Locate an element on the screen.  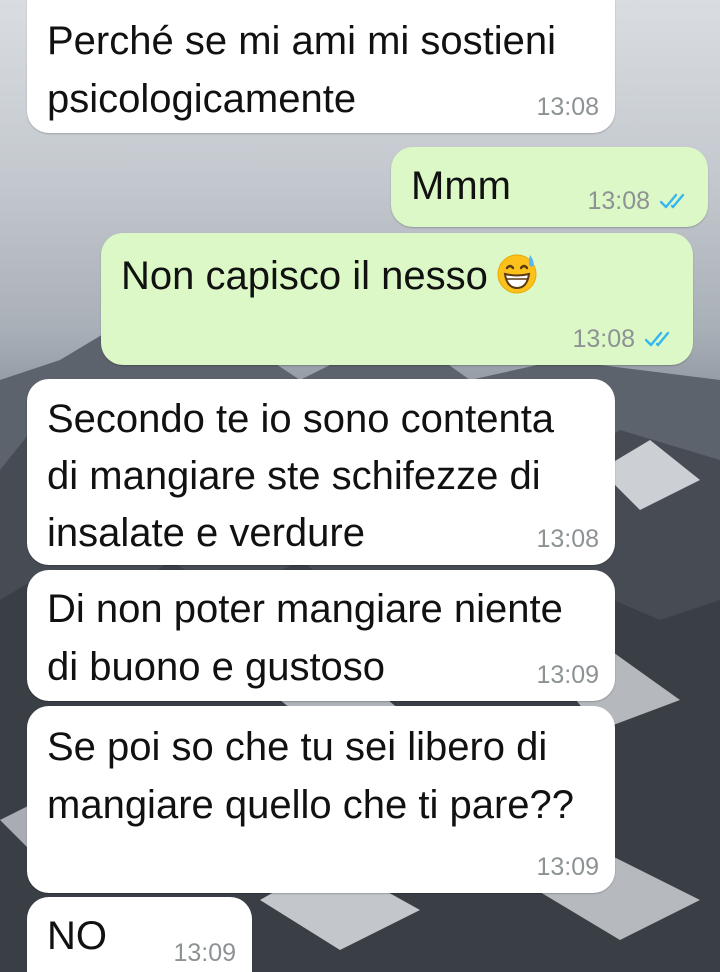
message-bubble-incoming: NO 13:09 is located at coordinates (139, 934).